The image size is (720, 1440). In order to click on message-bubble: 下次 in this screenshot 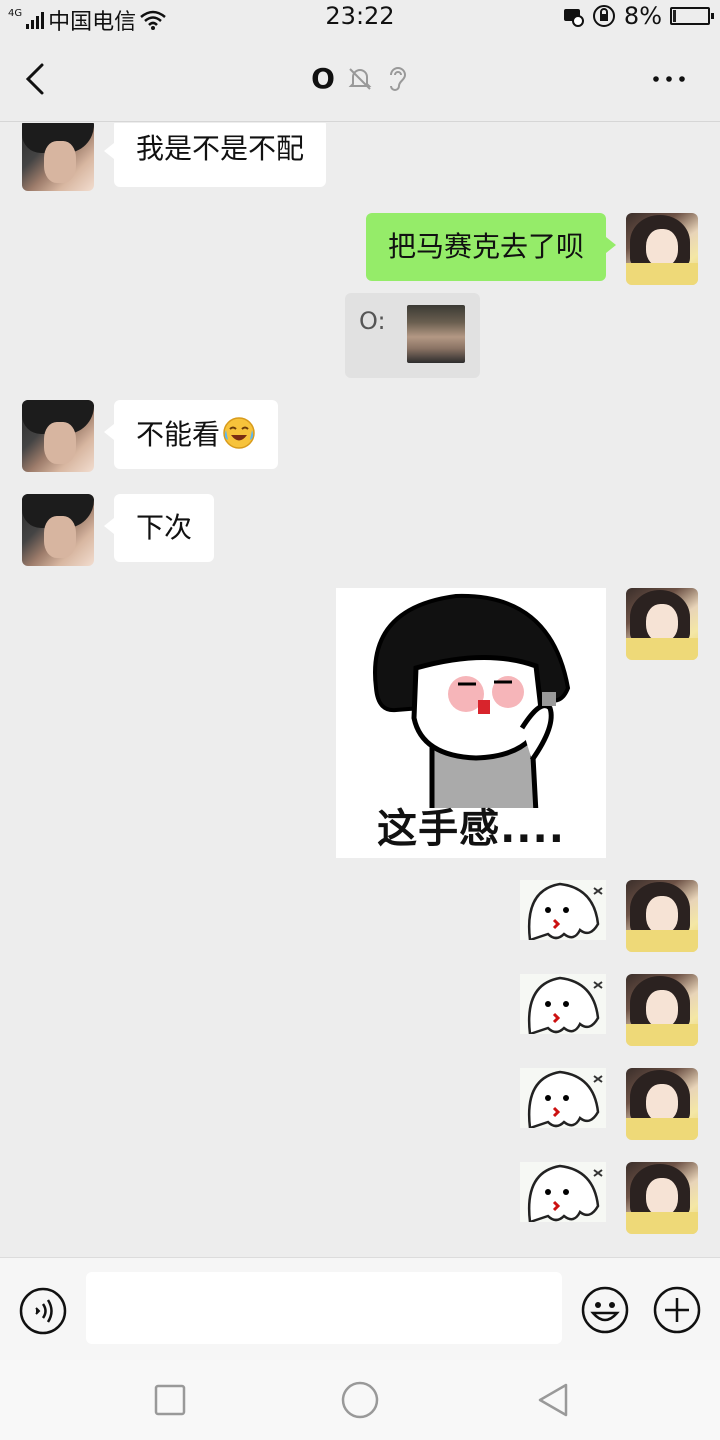, I will do `click(159, 528)`.